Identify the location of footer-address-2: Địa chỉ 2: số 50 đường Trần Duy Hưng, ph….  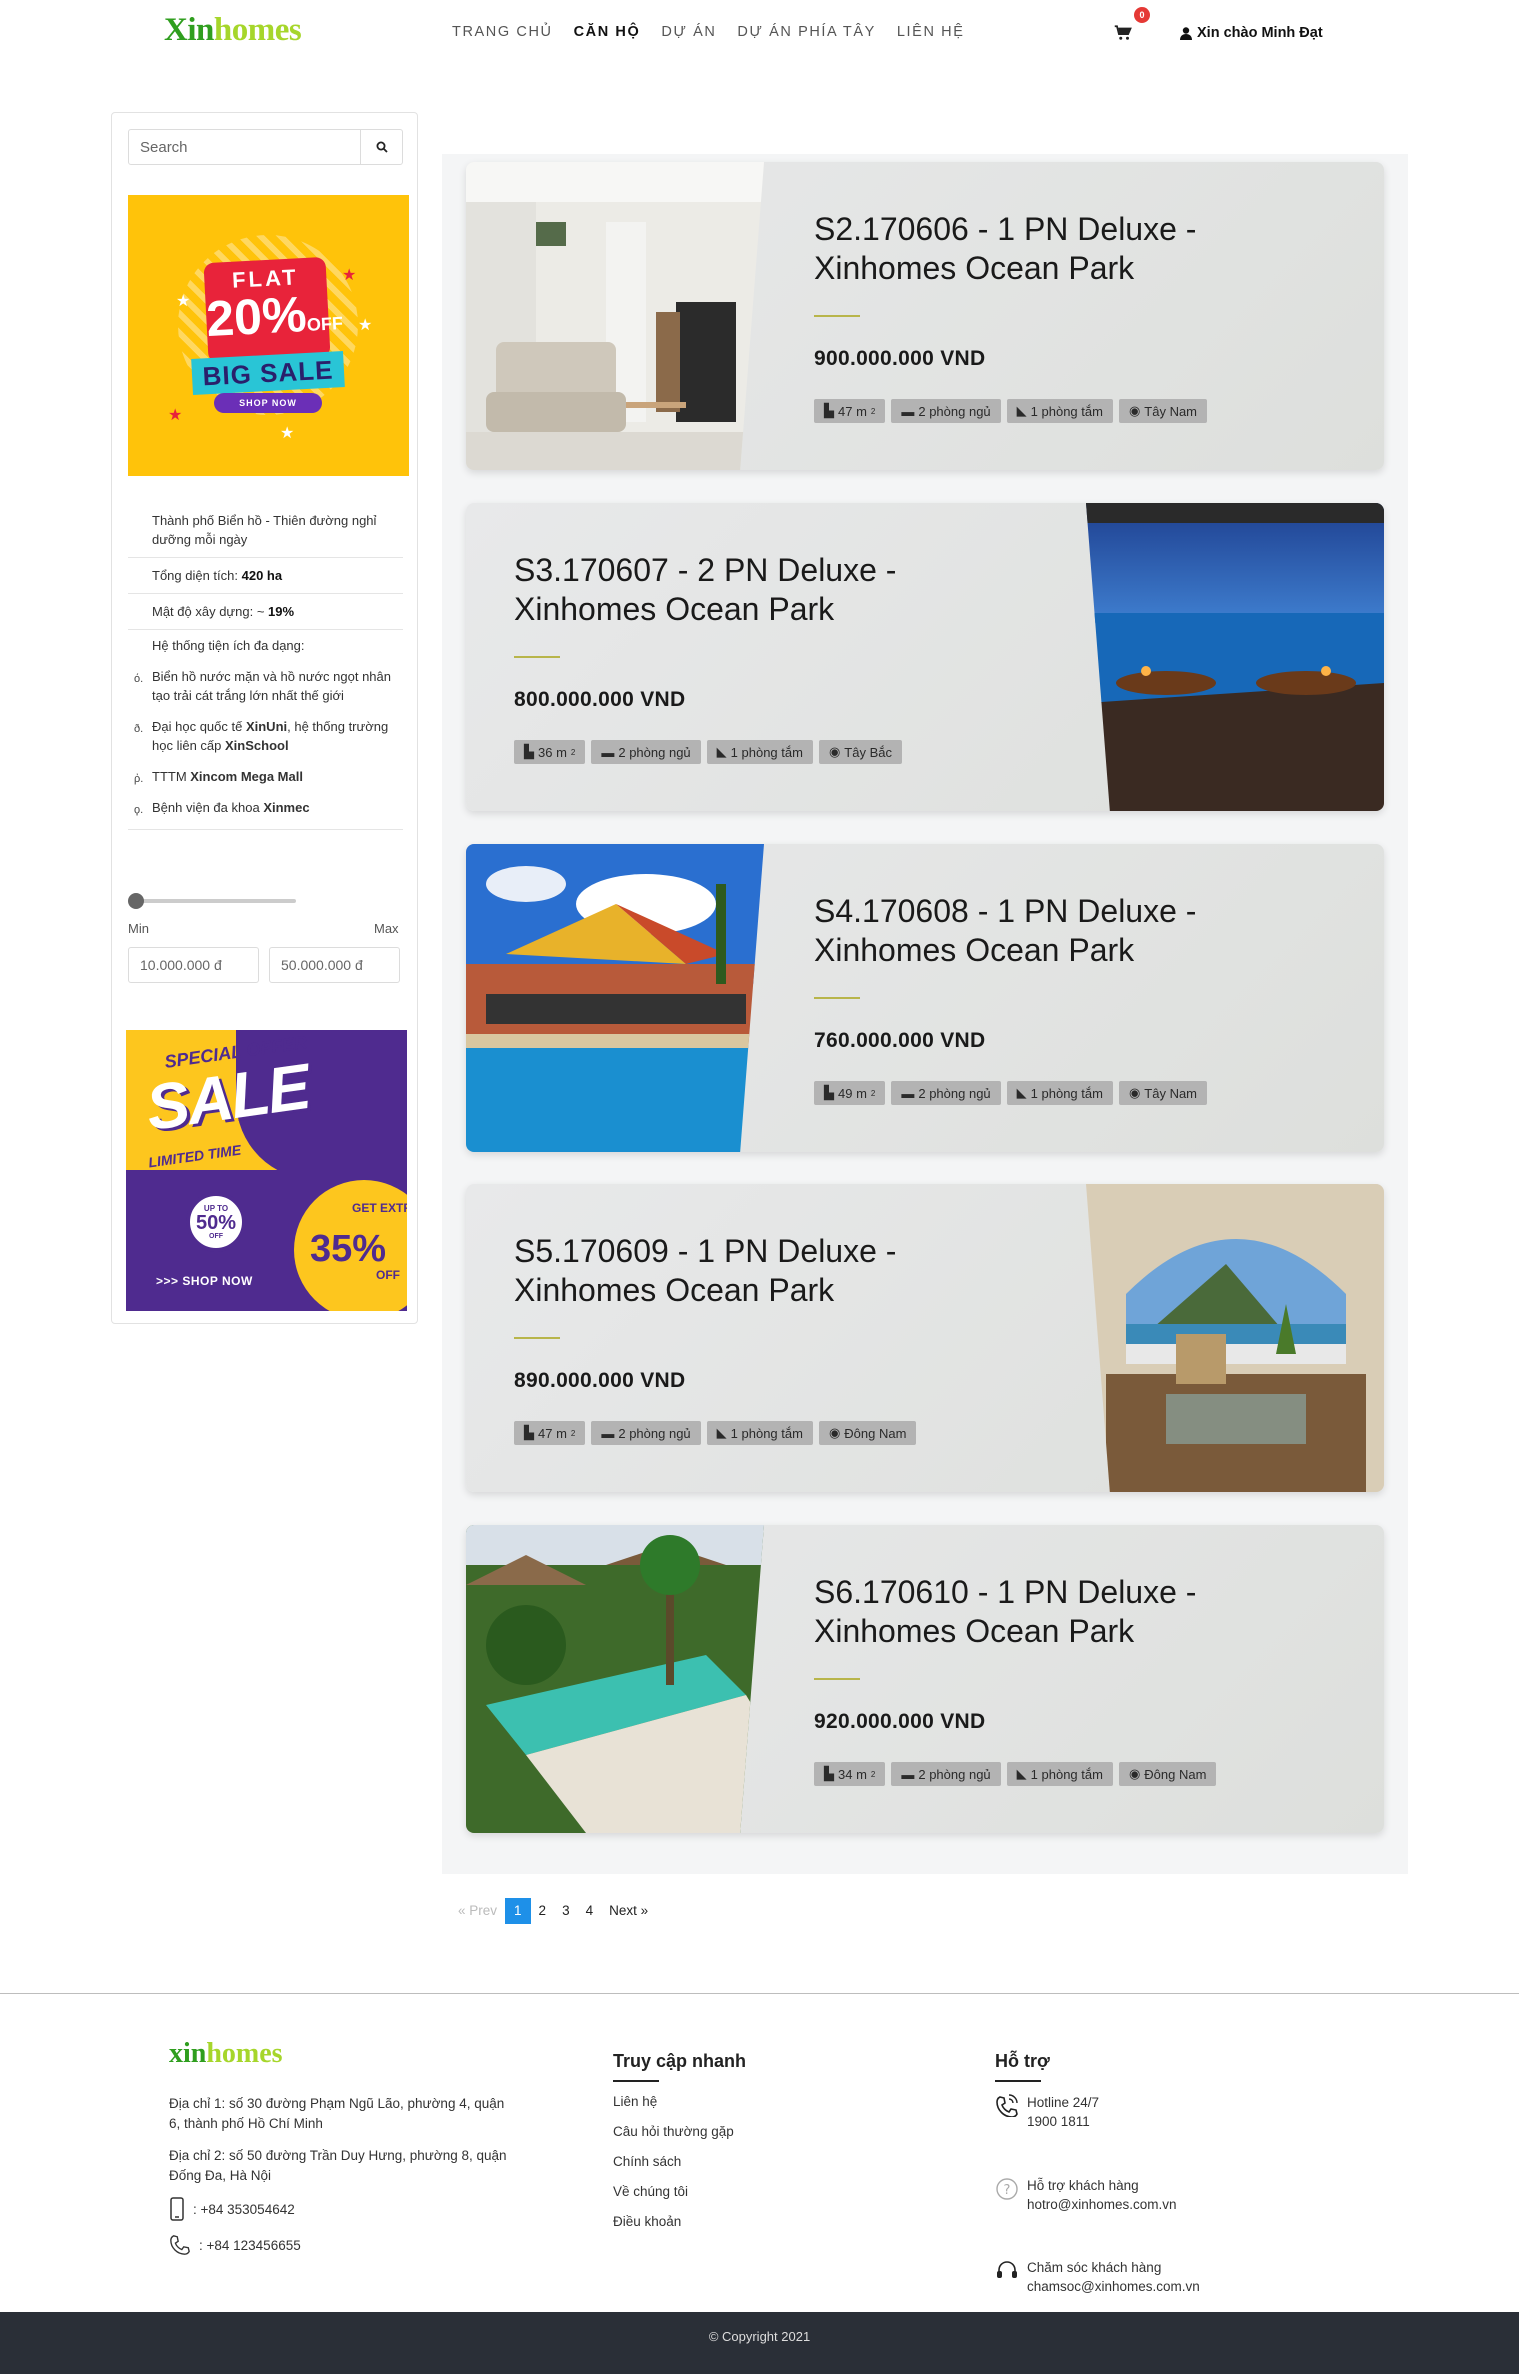
(338, 2165).